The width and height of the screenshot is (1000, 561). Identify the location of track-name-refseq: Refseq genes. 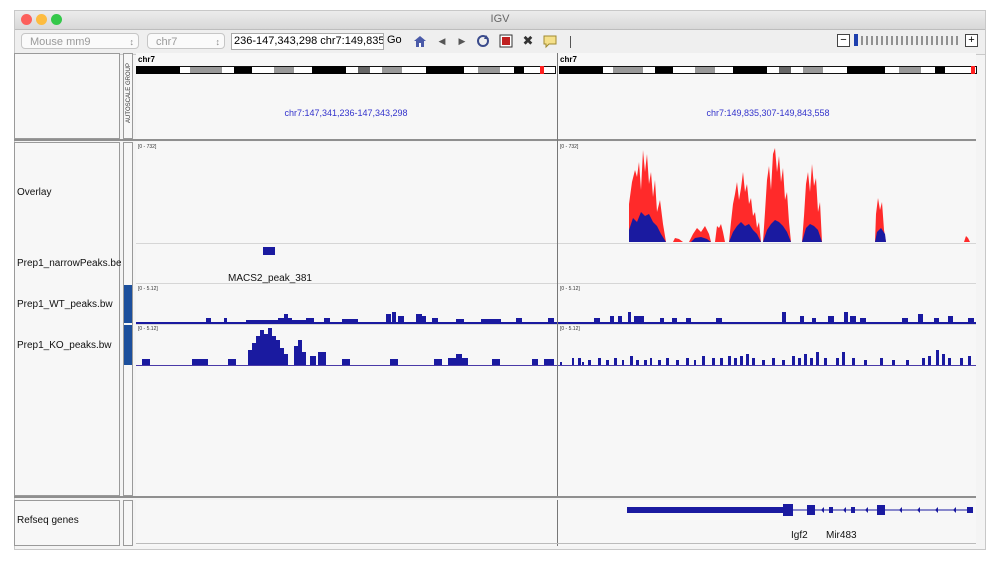
(48, 520).